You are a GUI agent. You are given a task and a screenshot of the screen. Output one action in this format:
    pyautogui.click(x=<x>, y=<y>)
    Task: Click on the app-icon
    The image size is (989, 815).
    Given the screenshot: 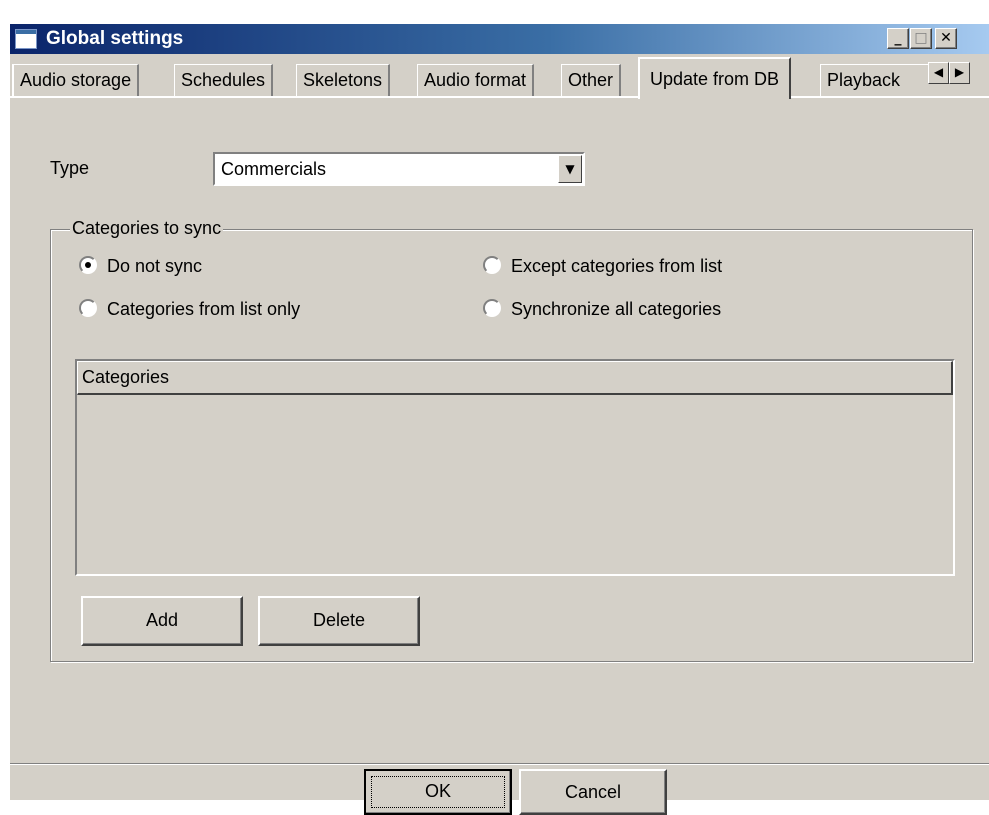 What is the action you would take?
    pyautogui.click(x=26, y=39)
    